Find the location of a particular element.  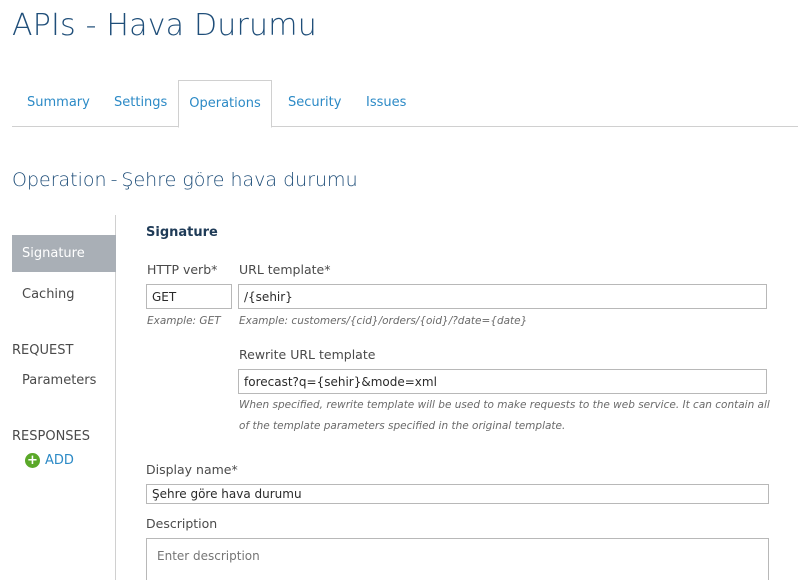

sidebar-section-request: REQUEST is located at coordinates (43, 350).